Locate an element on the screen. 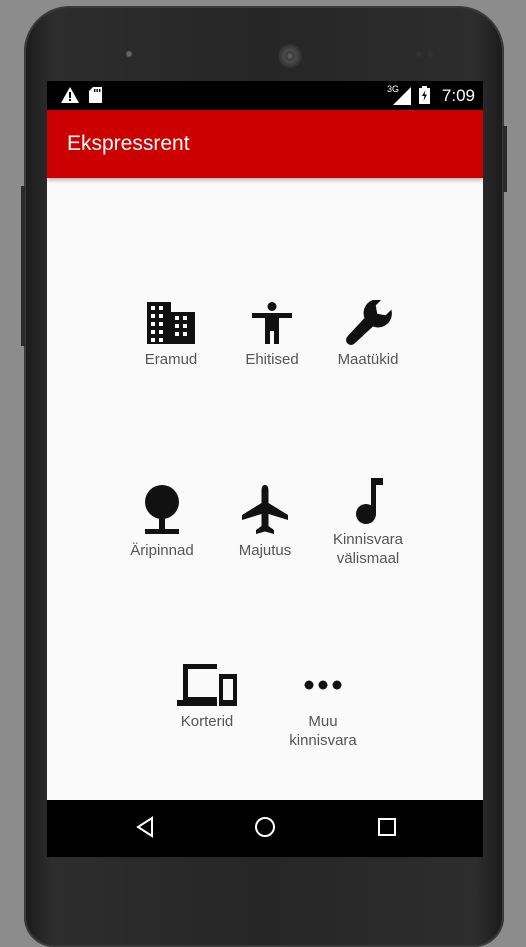  battery-icon is located at coordinates (424, 95).